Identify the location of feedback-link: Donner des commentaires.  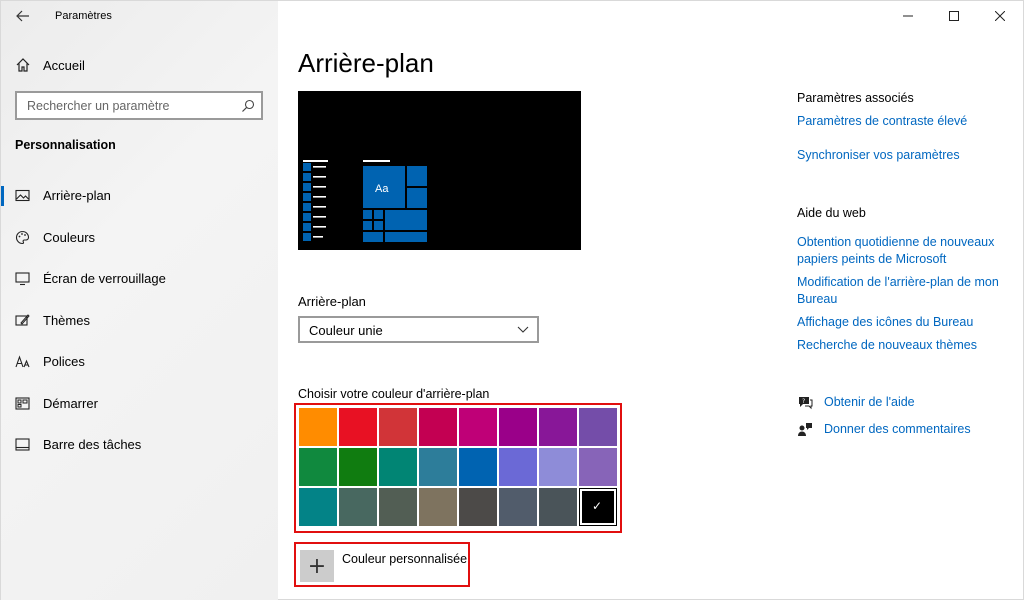
(884, 430).